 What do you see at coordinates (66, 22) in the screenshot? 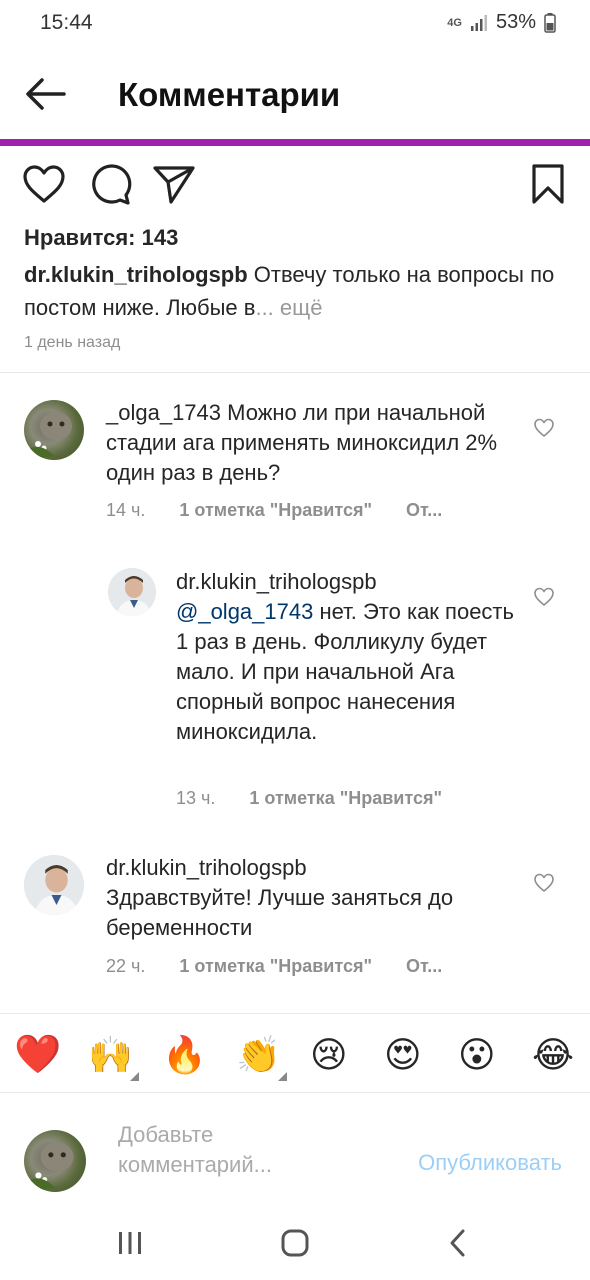
I see `status-time: 15:44` at bounding box center [66, 22].